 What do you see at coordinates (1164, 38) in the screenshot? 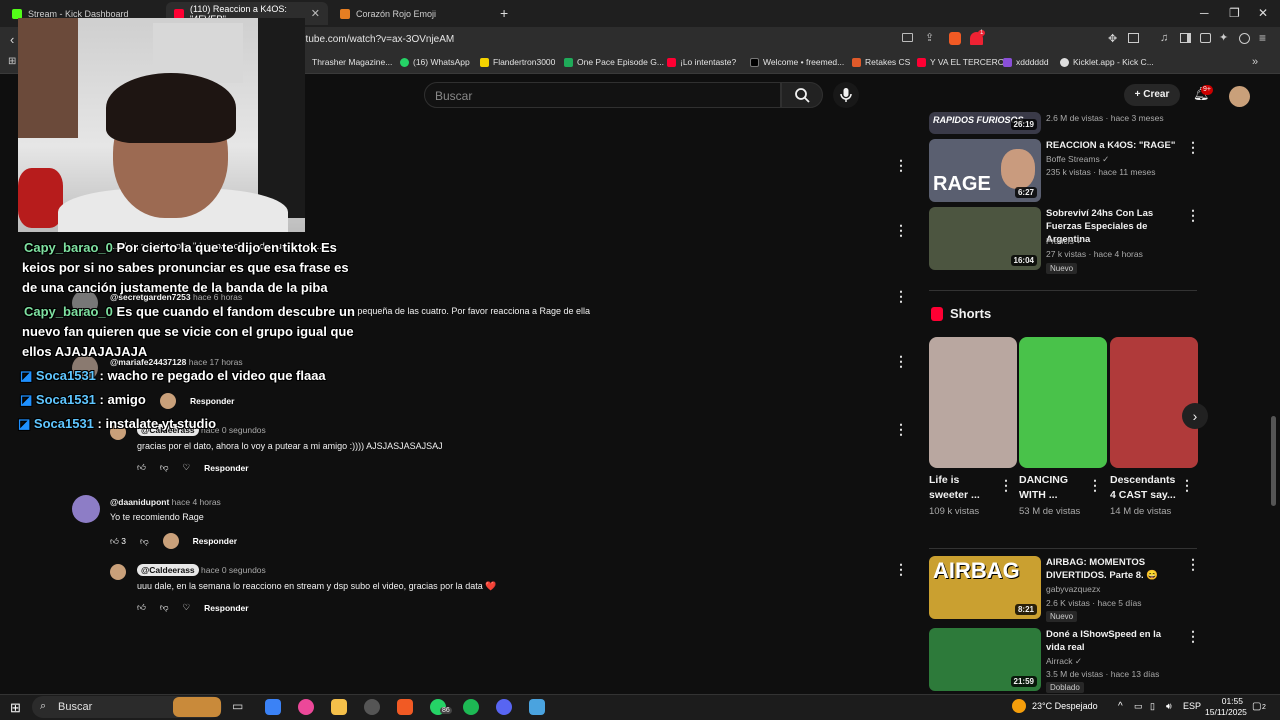
I see `music-icon: ♫` at bounding box center [1164, 38].